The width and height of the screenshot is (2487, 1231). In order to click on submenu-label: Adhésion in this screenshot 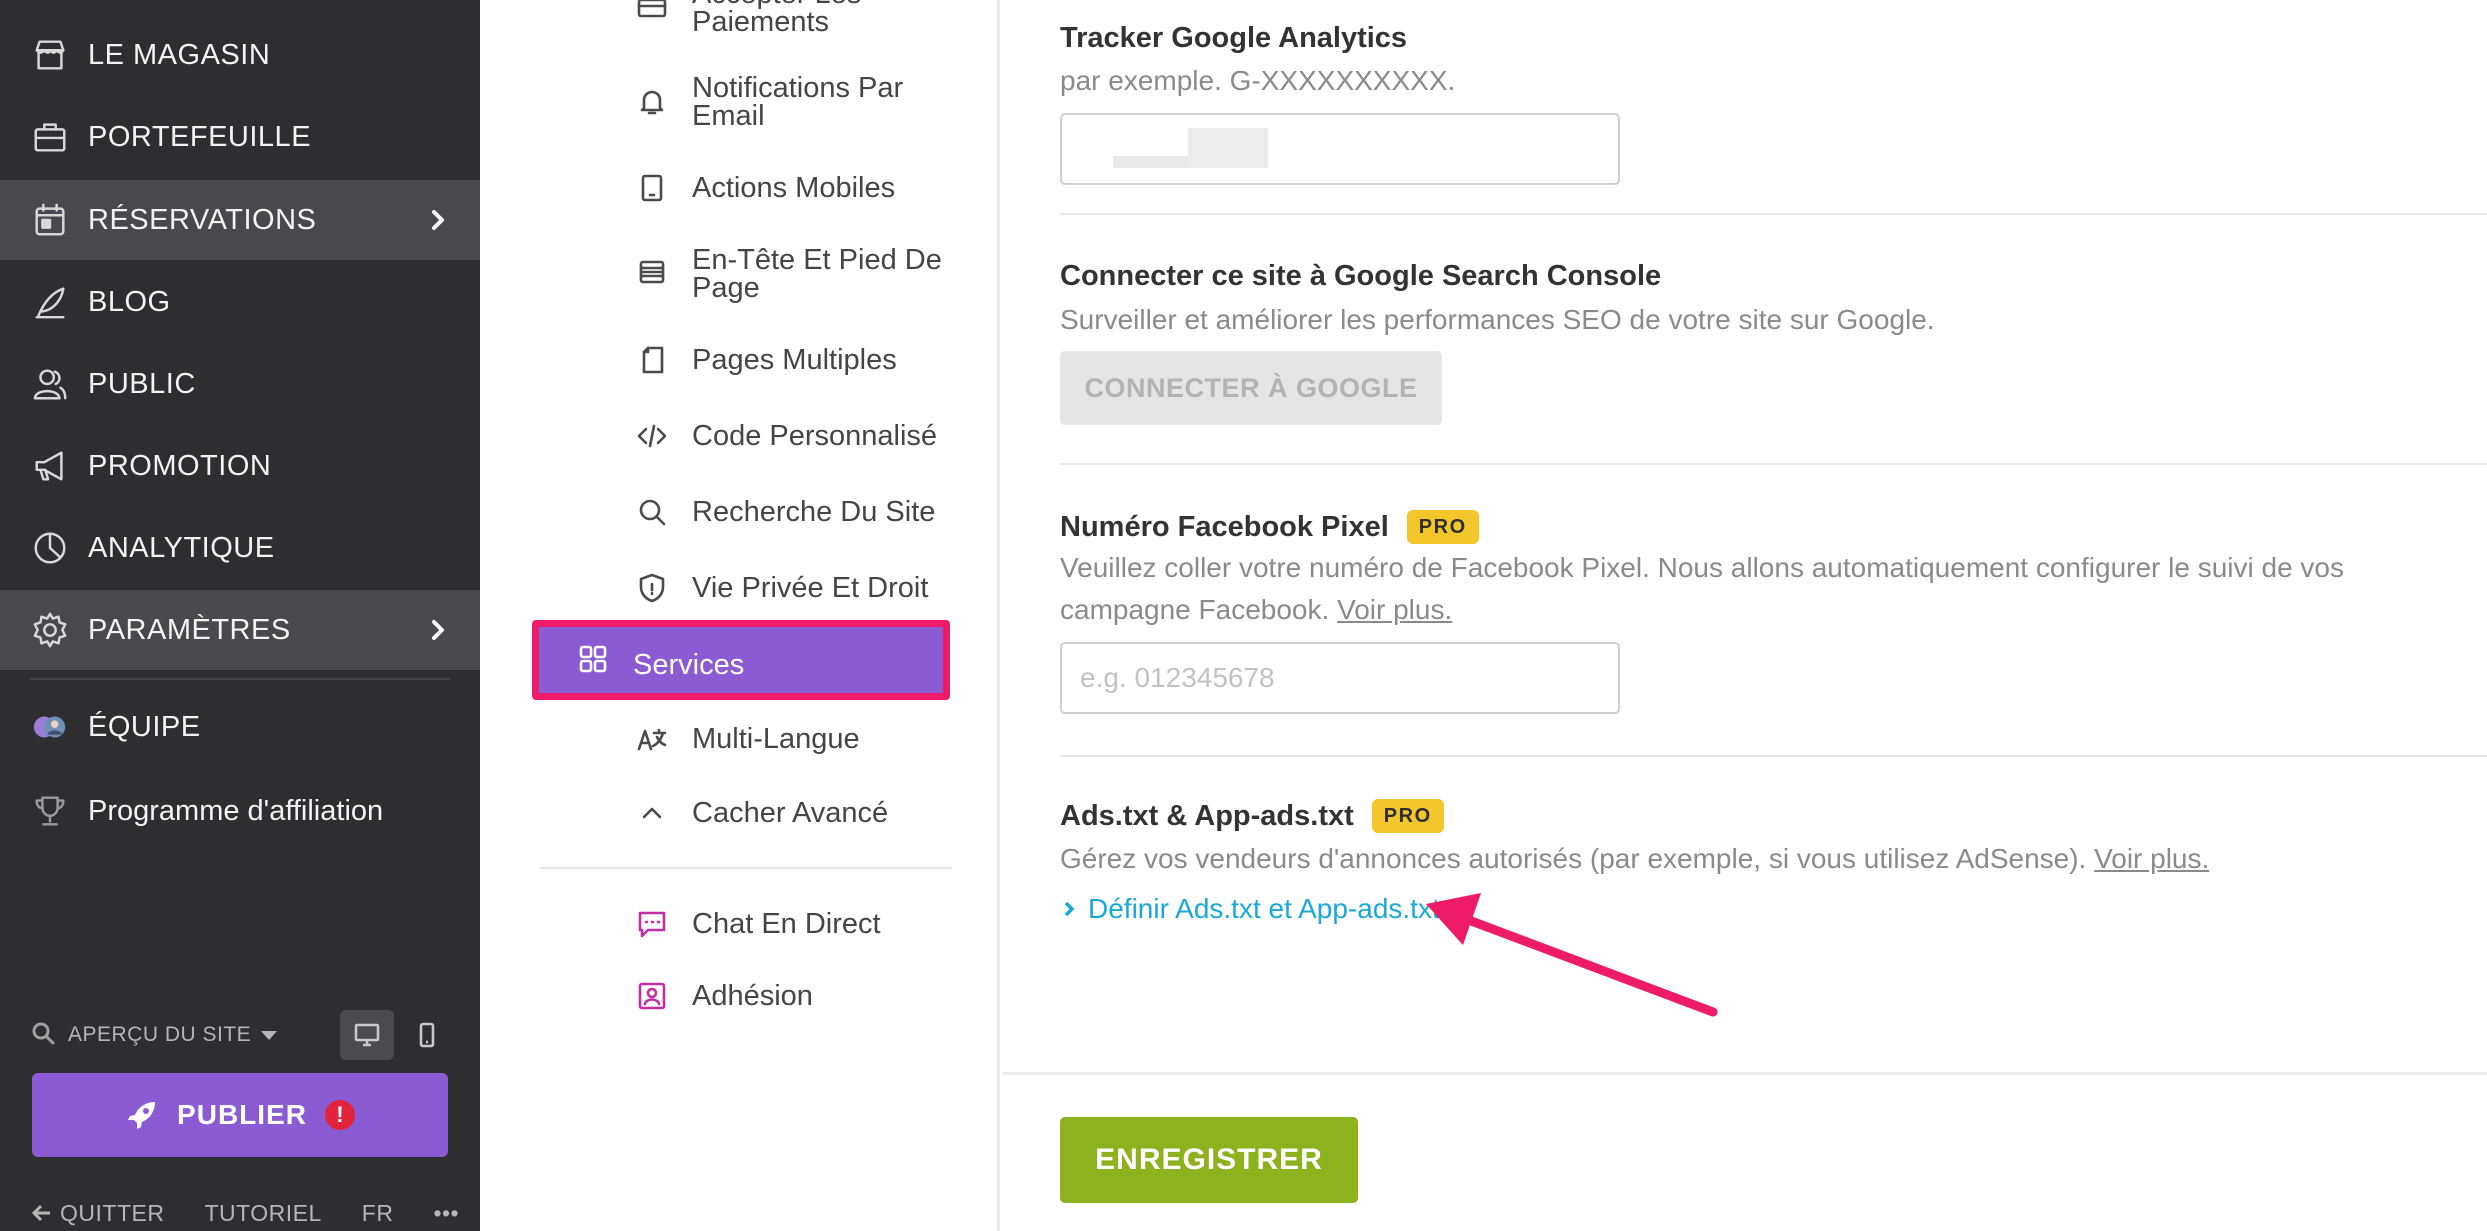, I will do `click(752, 996)`.